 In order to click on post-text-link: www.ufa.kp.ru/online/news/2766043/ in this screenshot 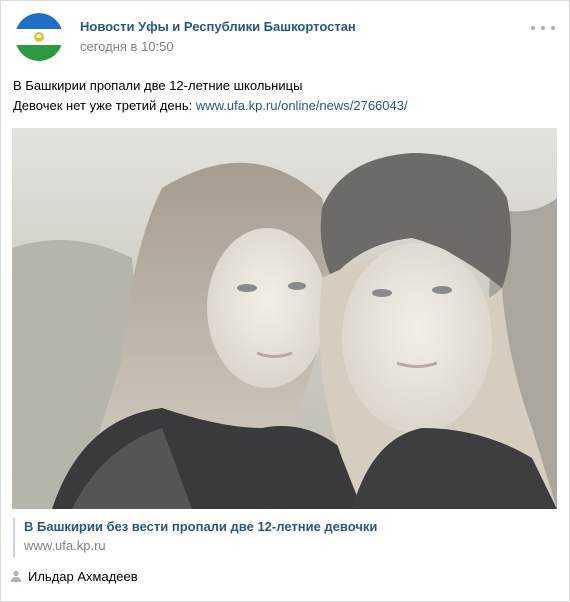, I will do `click(302, 105)`.